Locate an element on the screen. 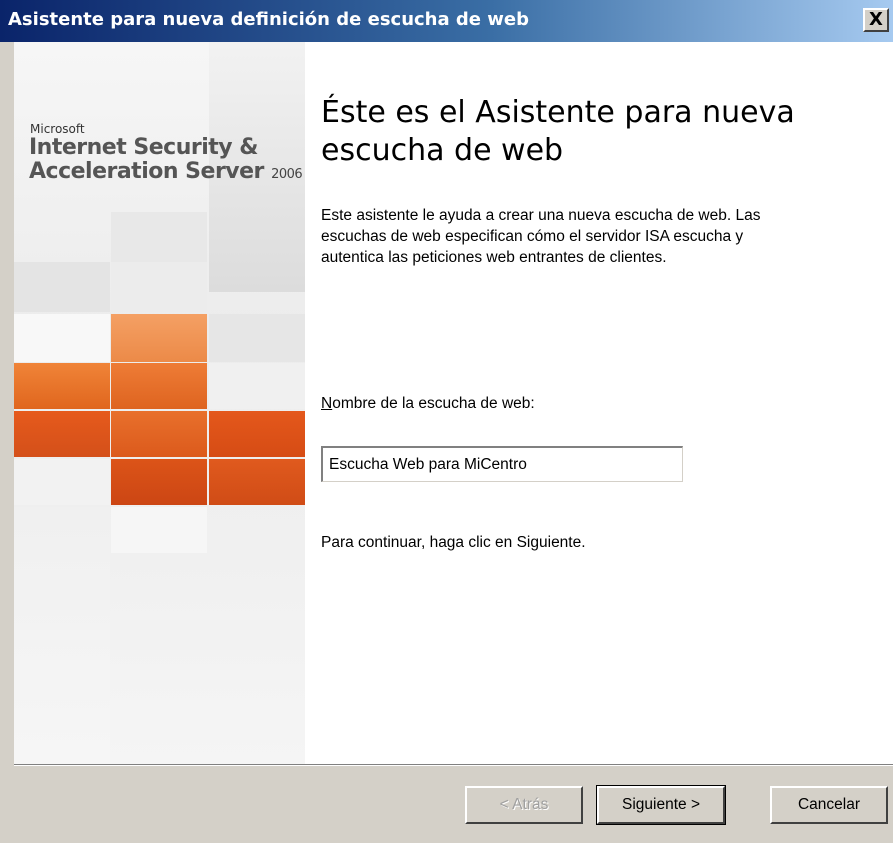 The height and width of the screenshot is (843, 893). close-icon: X is located at coordinates (876, 19).